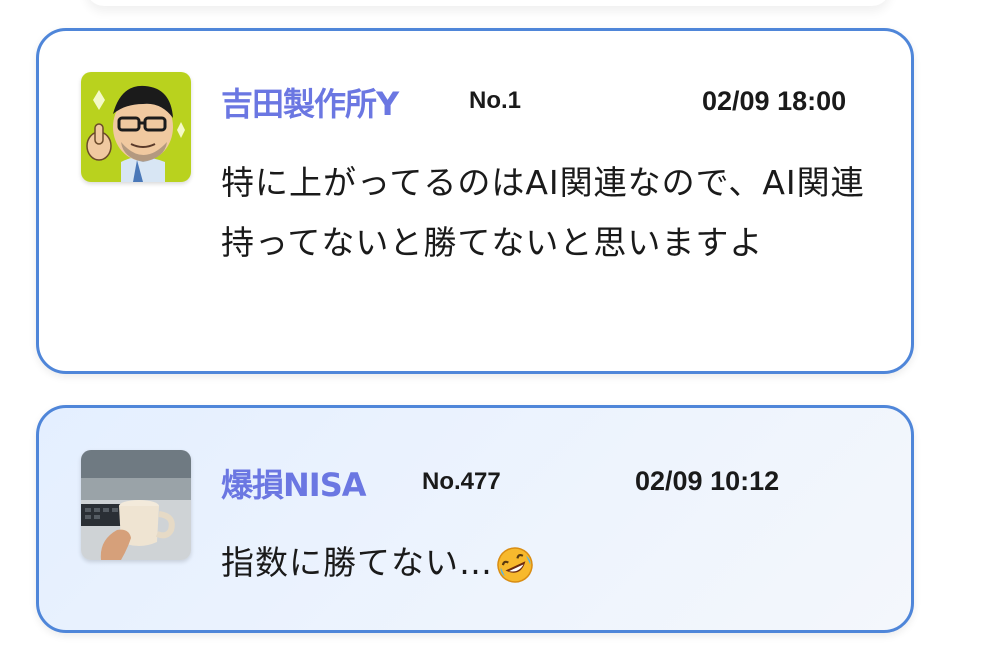 Image resolution: width=1000 pixels, height=648 pixels. I want to click on rolling-on-floor-laughing-icon, so click(515, 565).